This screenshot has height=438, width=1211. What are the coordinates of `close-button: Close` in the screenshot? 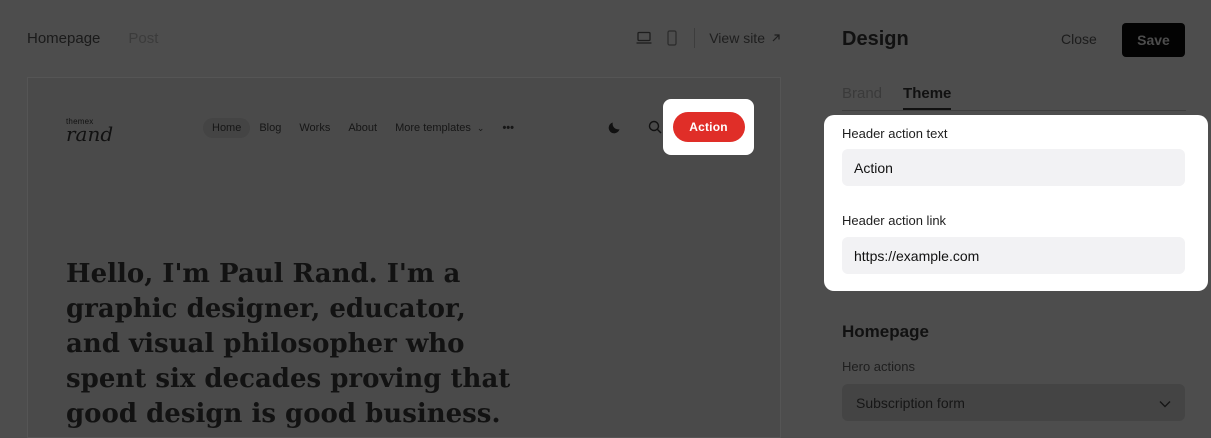 It's located at (1079, 39).